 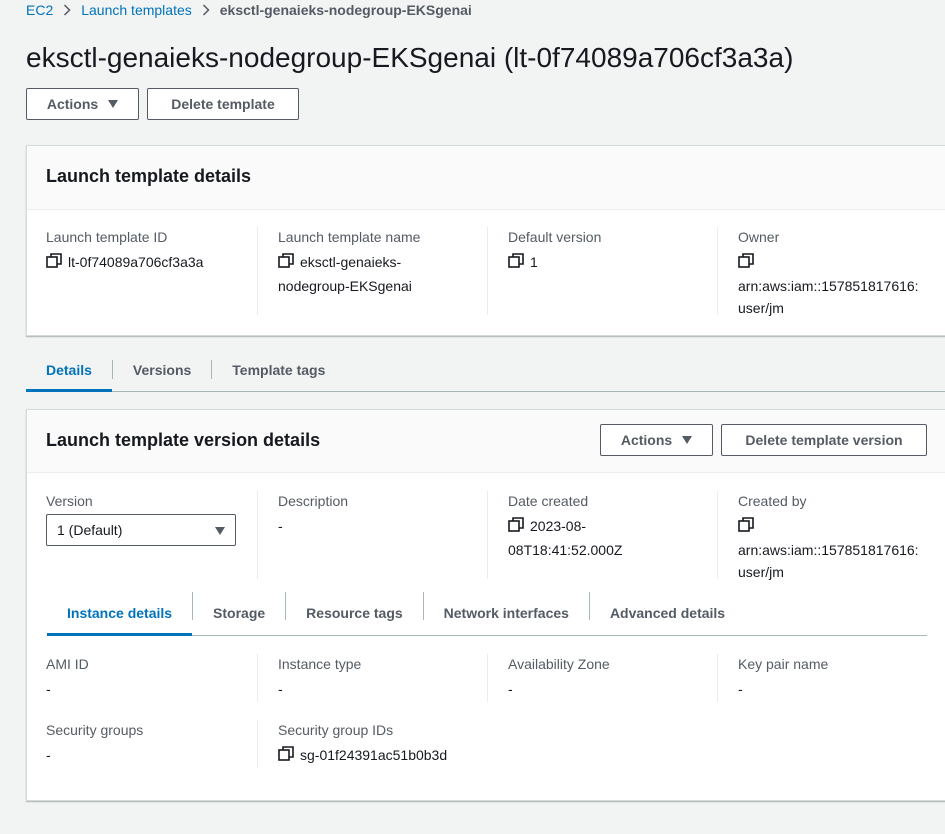 I want to click on field-description: Description -, so click(x=372, y=535).